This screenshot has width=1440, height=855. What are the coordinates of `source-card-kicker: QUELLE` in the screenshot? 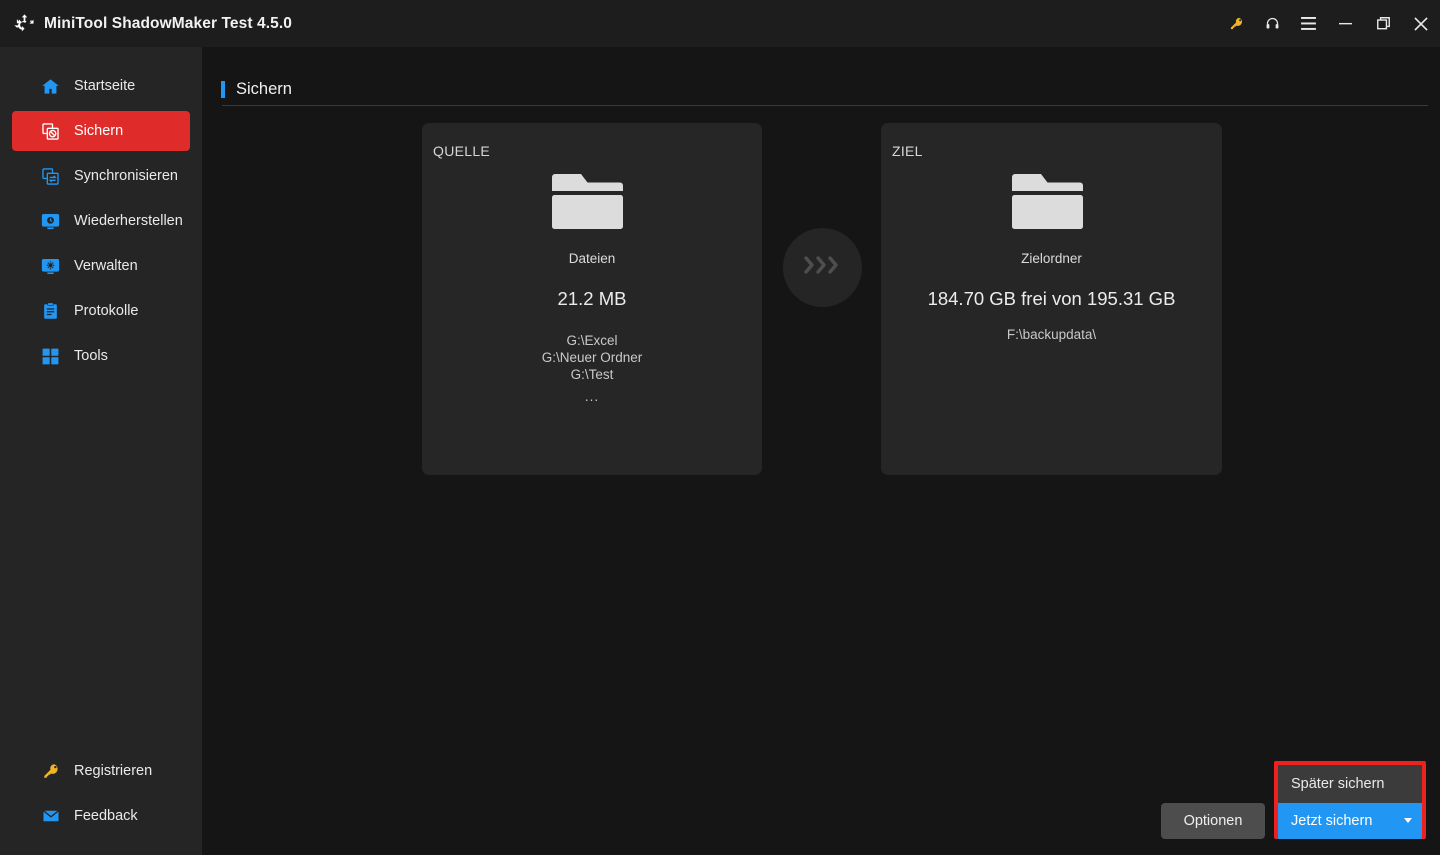 It's located at (462, 151).